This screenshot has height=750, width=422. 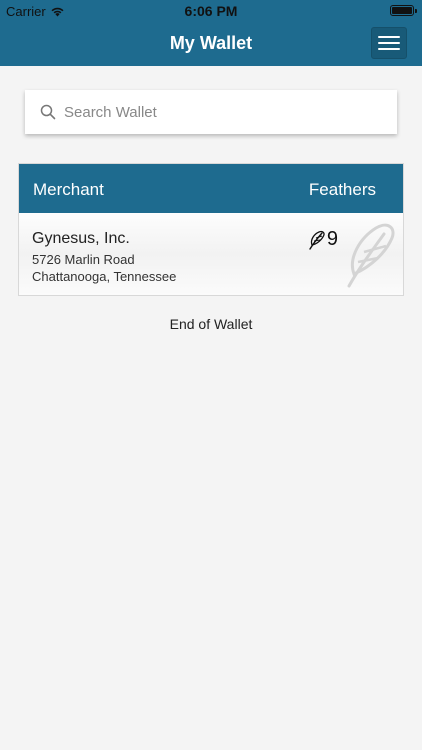 What do you see at coordinates (211, 324) in the screenshot?
I see `end-of-wallet-label: End of Wallet` at bounding box center [211, 324].